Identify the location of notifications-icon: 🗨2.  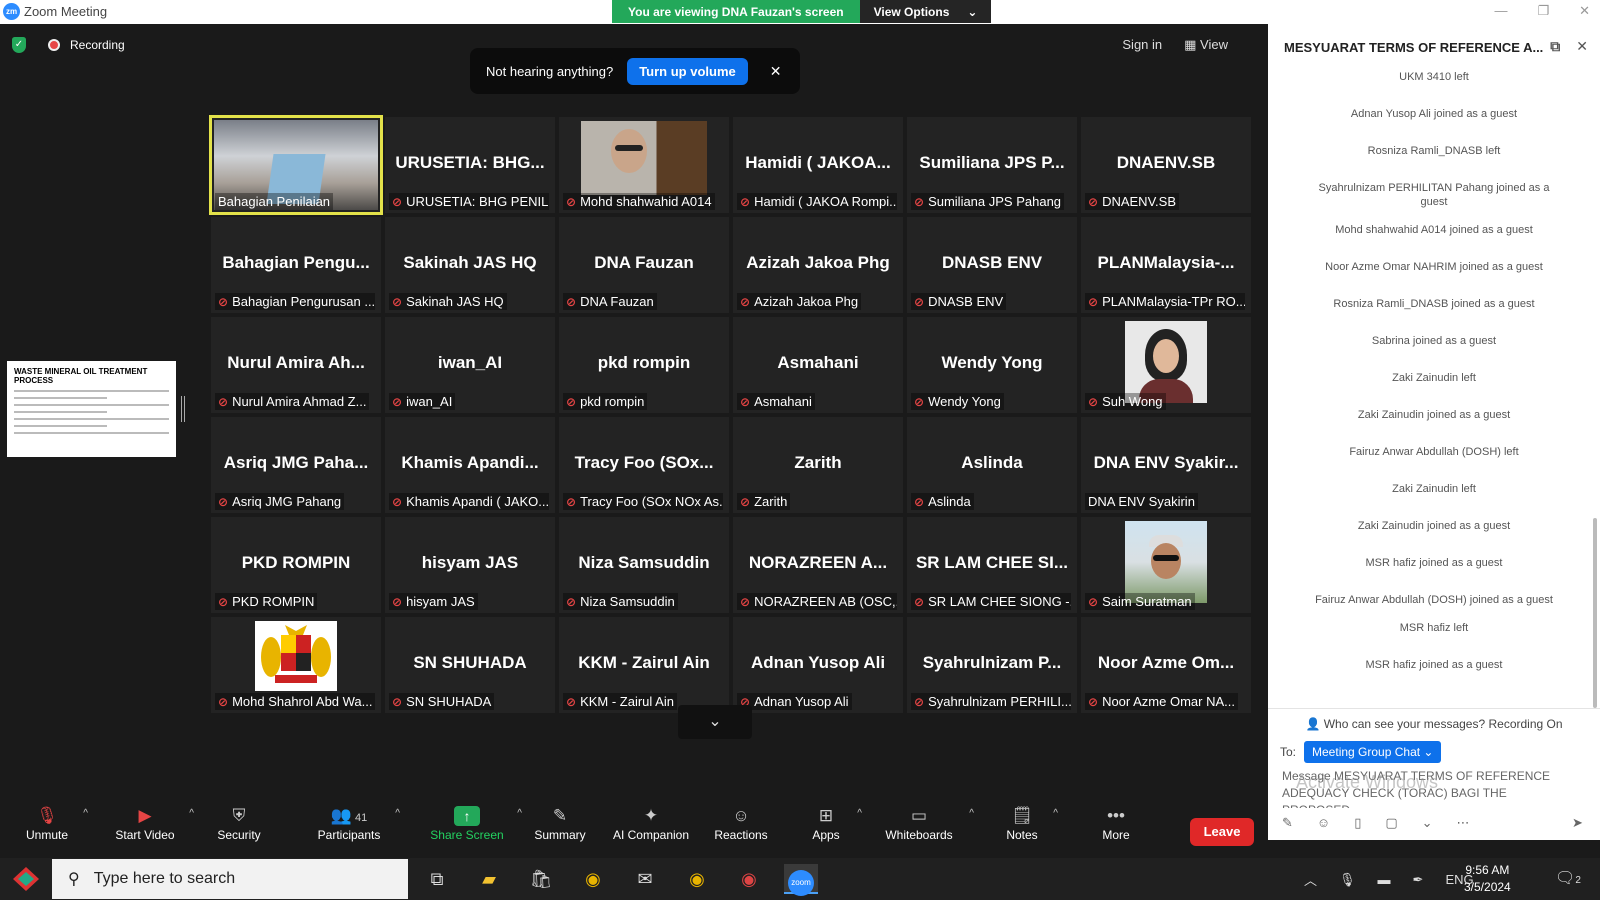
(1568, 878).